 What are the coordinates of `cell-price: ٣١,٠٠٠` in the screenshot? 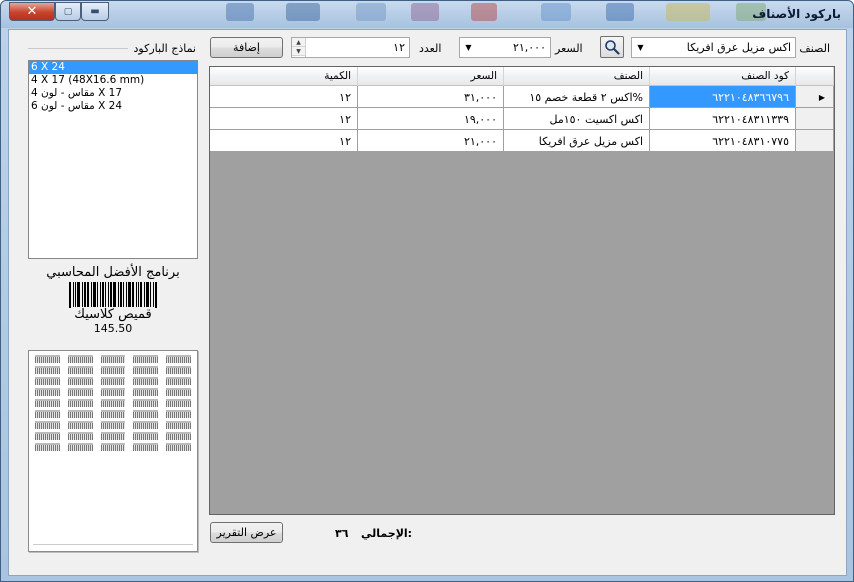 It's located at (431, 97).